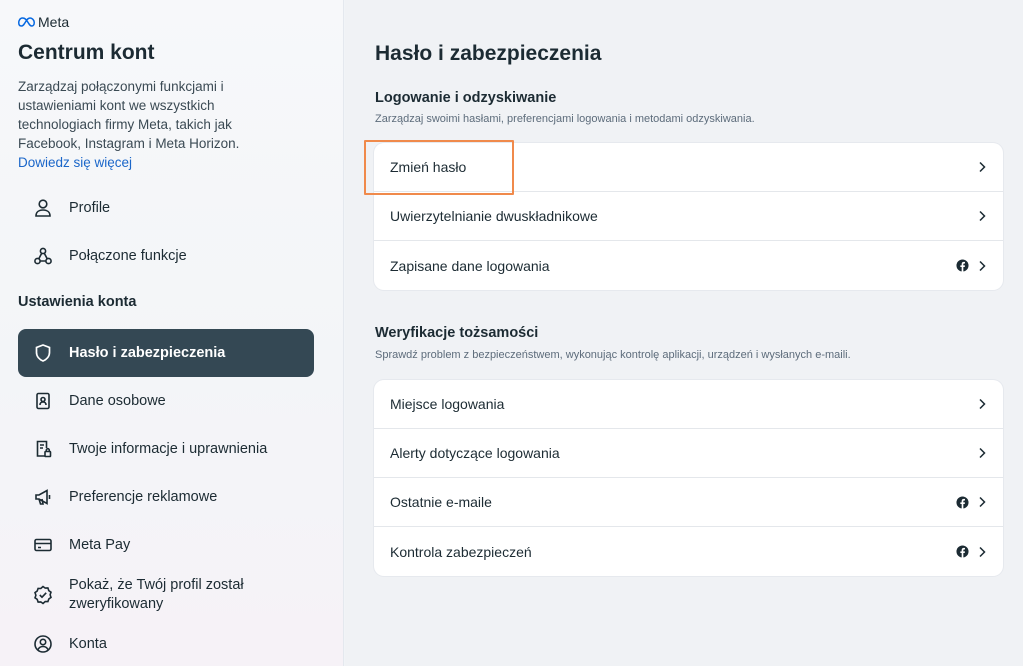  I want to click on credit-card-icon, so click(43, 545).